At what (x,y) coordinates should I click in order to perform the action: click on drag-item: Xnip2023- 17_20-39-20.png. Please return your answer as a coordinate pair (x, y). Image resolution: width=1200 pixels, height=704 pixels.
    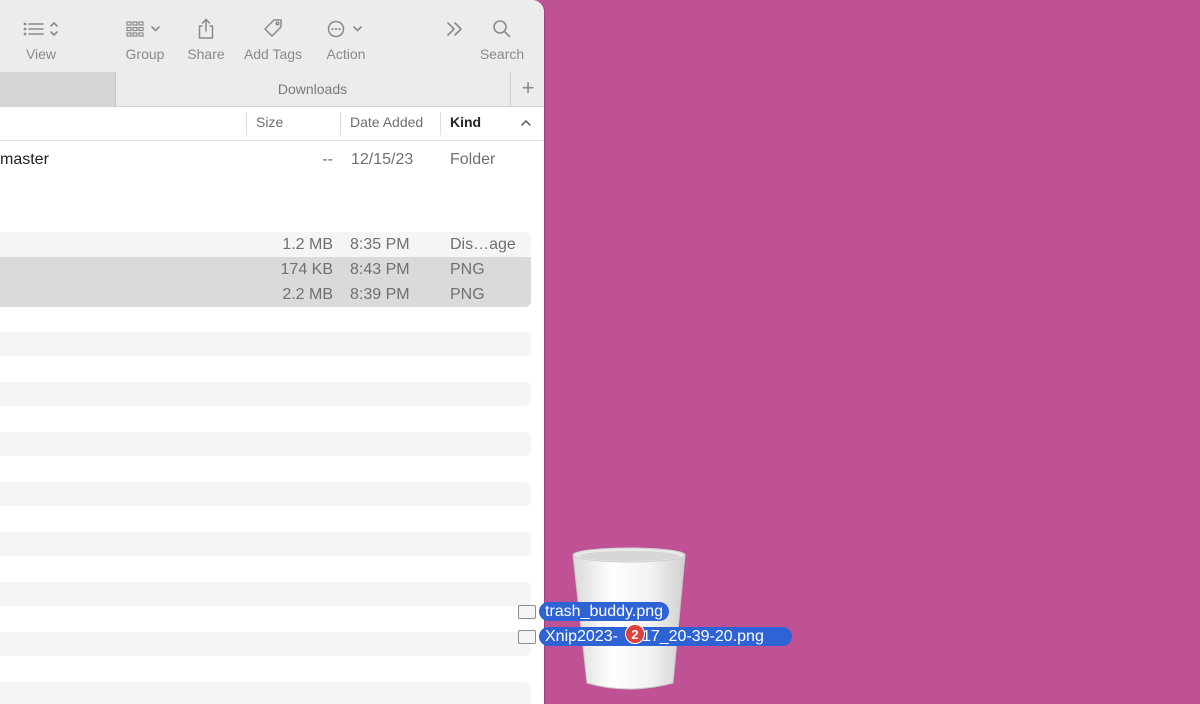
    Looking at the image, I should click on (658, 636).